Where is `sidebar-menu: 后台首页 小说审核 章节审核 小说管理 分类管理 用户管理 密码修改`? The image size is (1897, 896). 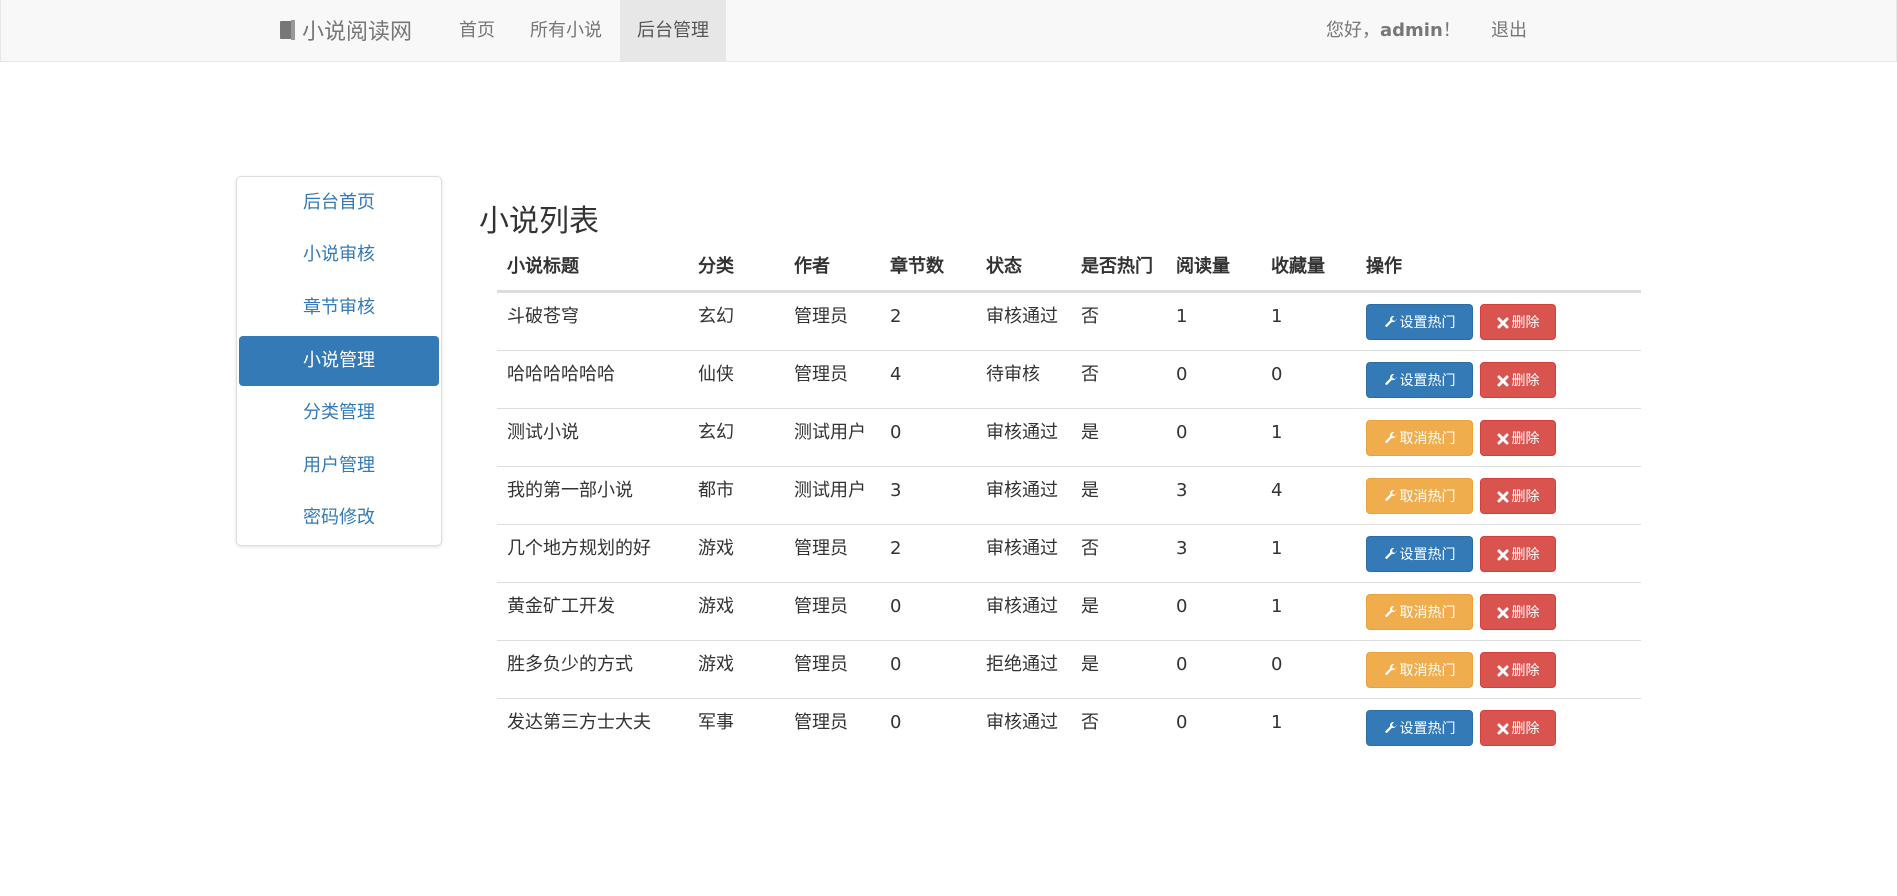 sidebar-menu: 后台首页 小说审核 章节审核 小说管理 分类管理 用户管理 密码修改 is located at coordinates (339, 361).